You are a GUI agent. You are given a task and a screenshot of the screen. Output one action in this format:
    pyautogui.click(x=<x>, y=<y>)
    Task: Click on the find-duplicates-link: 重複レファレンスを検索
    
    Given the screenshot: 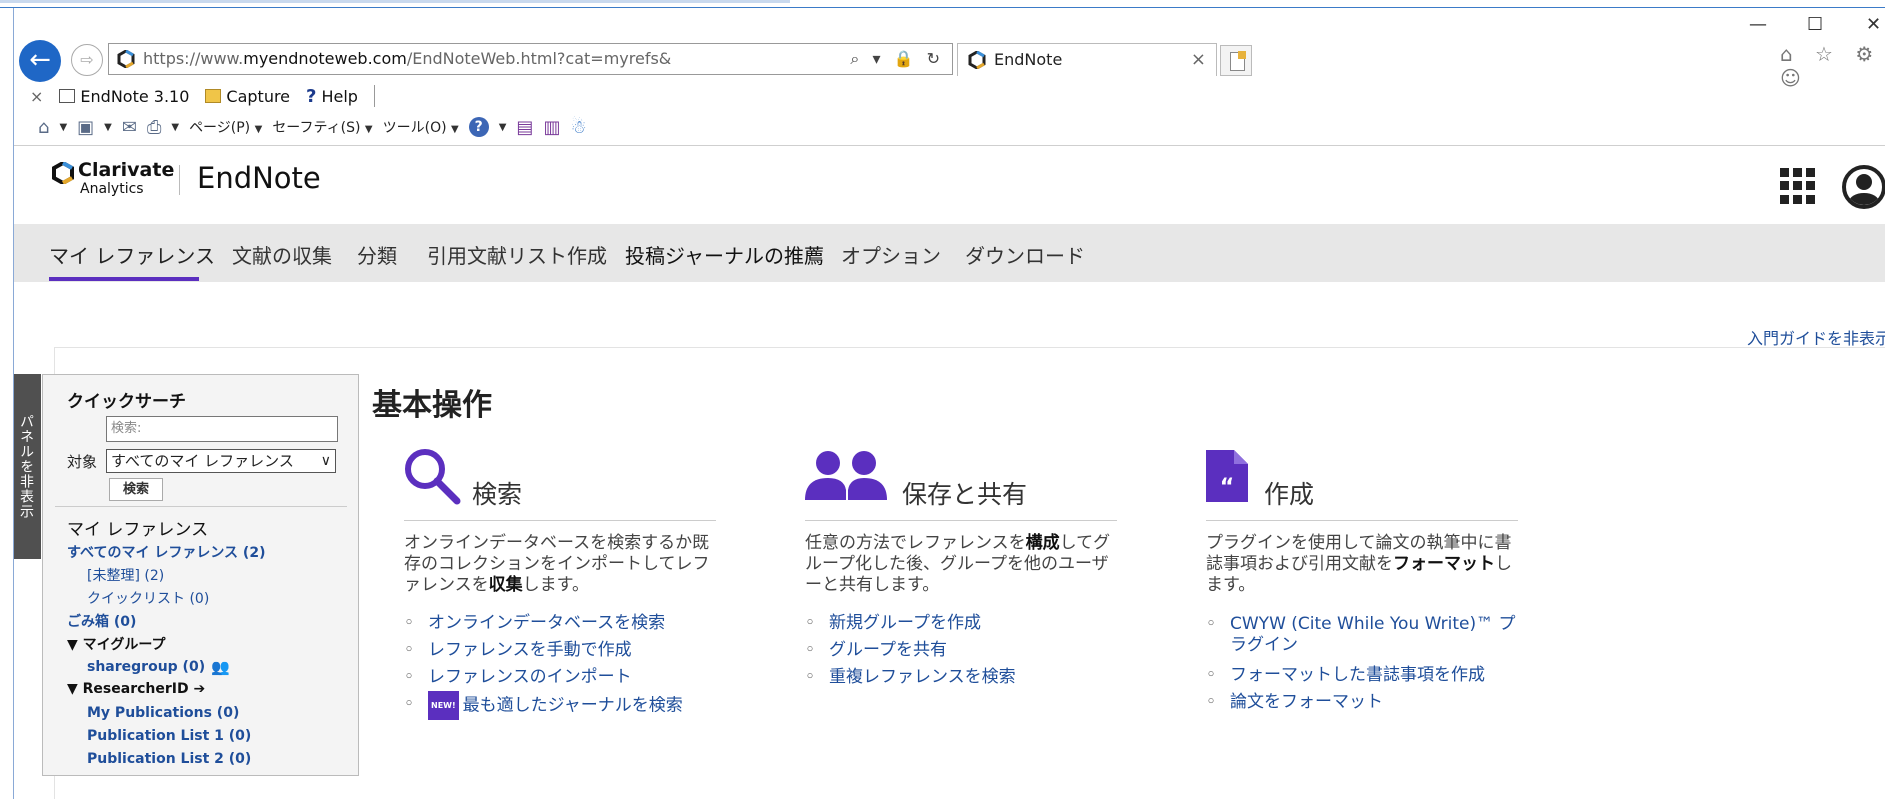 What is the action you would take?
    pyautogui.click(x=910, y=677)
    